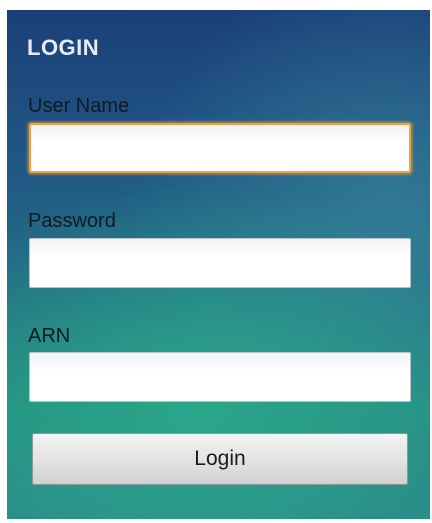 The width and height of the screenshot is (432, 523). What do you see at coordinates (220, 377) in the screenshot?
I see `arn-field` at bounding box center [220, 377].